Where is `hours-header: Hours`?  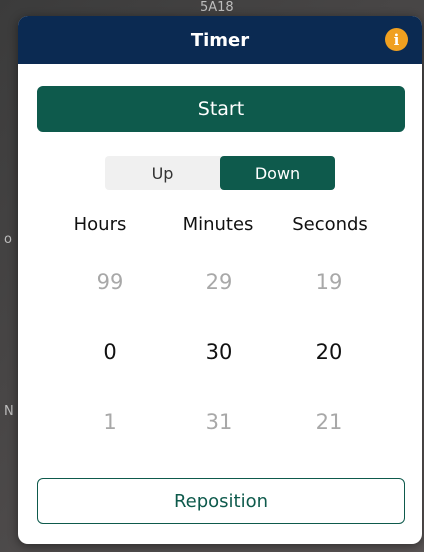
hours-header: Hours is located at coordinates (100, 224).